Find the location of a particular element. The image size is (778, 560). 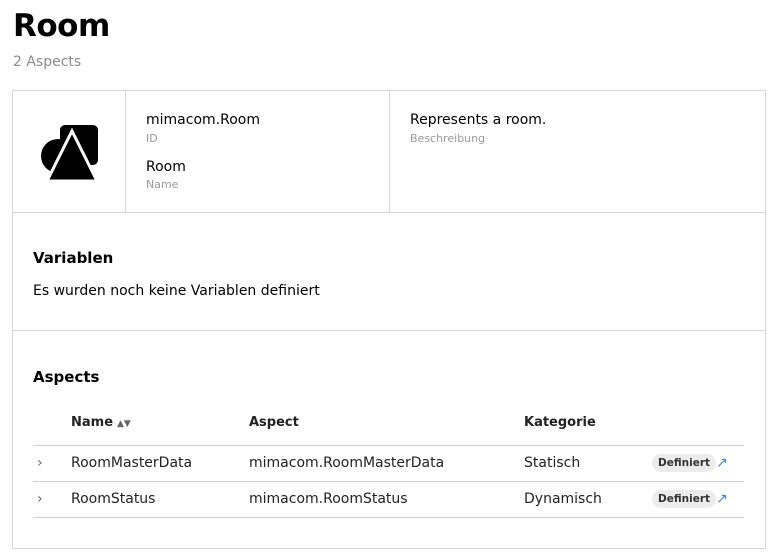

aspect-name: RoomMasterData is located at coordinates (160, 463).